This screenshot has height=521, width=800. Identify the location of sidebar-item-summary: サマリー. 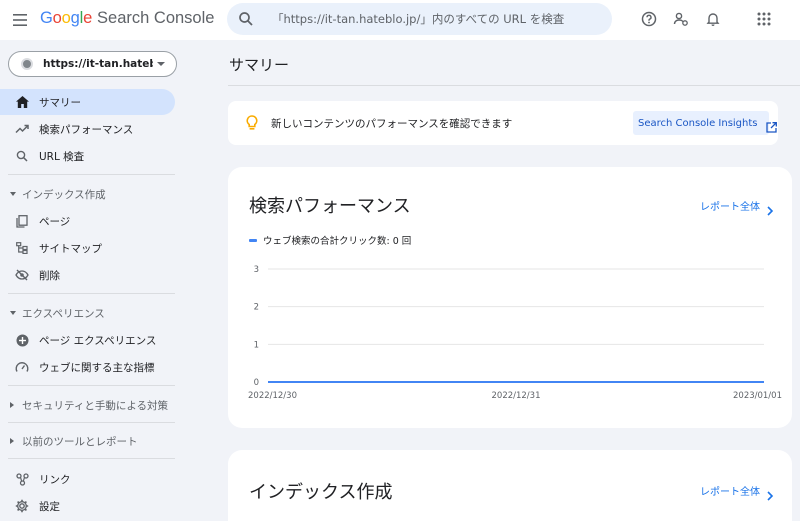
(87, 102).